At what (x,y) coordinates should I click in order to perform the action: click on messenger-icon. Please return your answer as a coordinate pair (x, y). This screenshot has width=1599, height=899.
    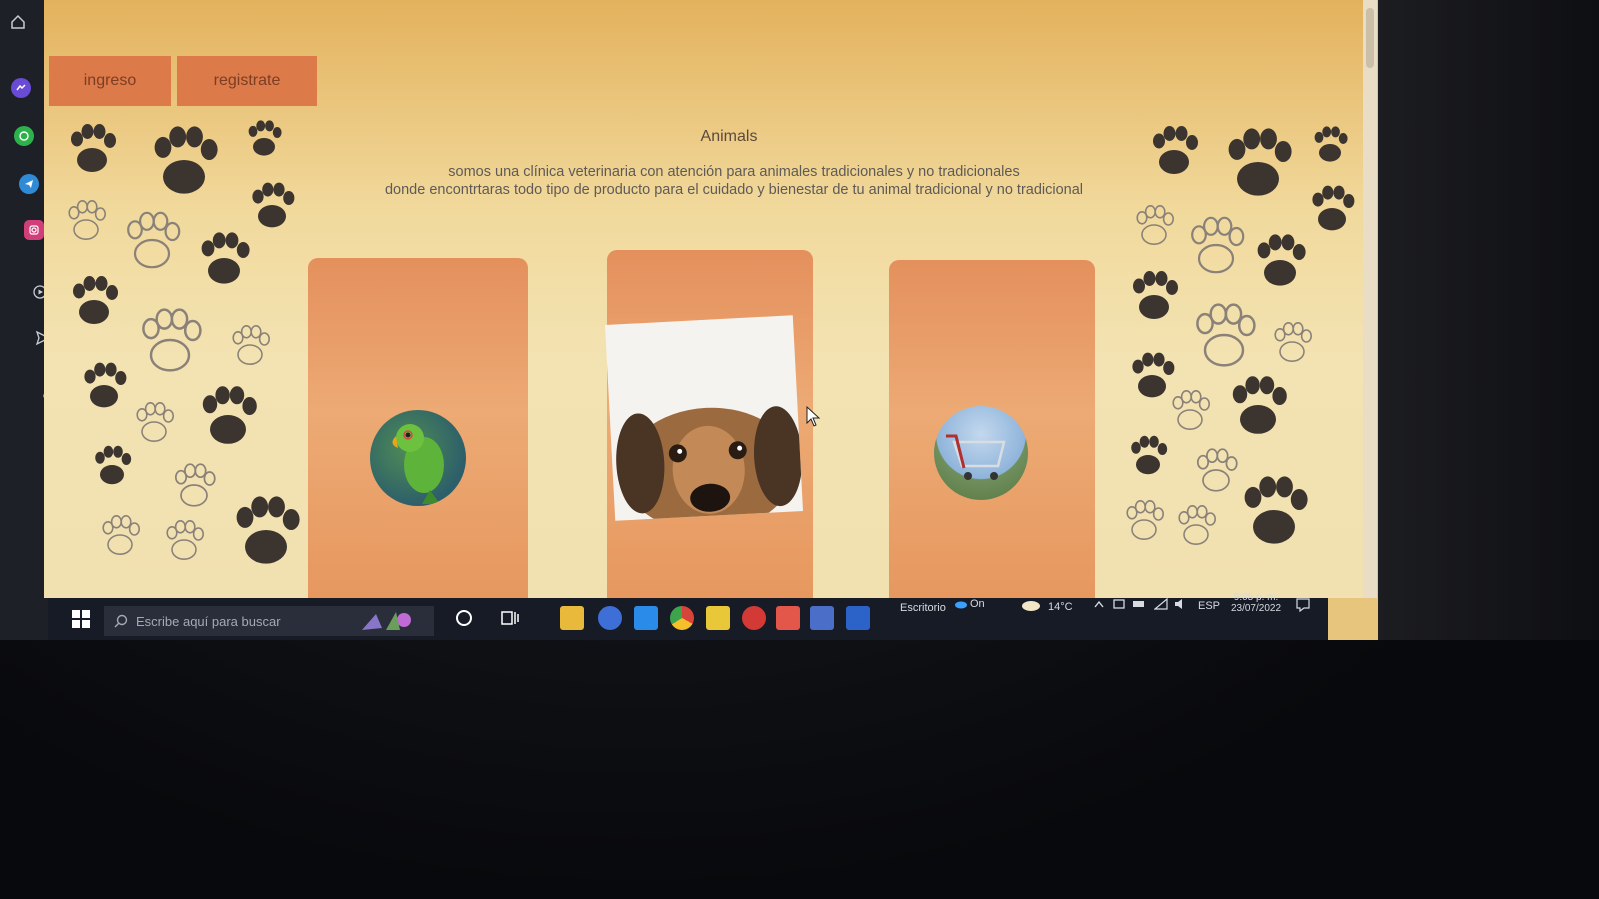
    Looking at the image, I should click on (21, 88).